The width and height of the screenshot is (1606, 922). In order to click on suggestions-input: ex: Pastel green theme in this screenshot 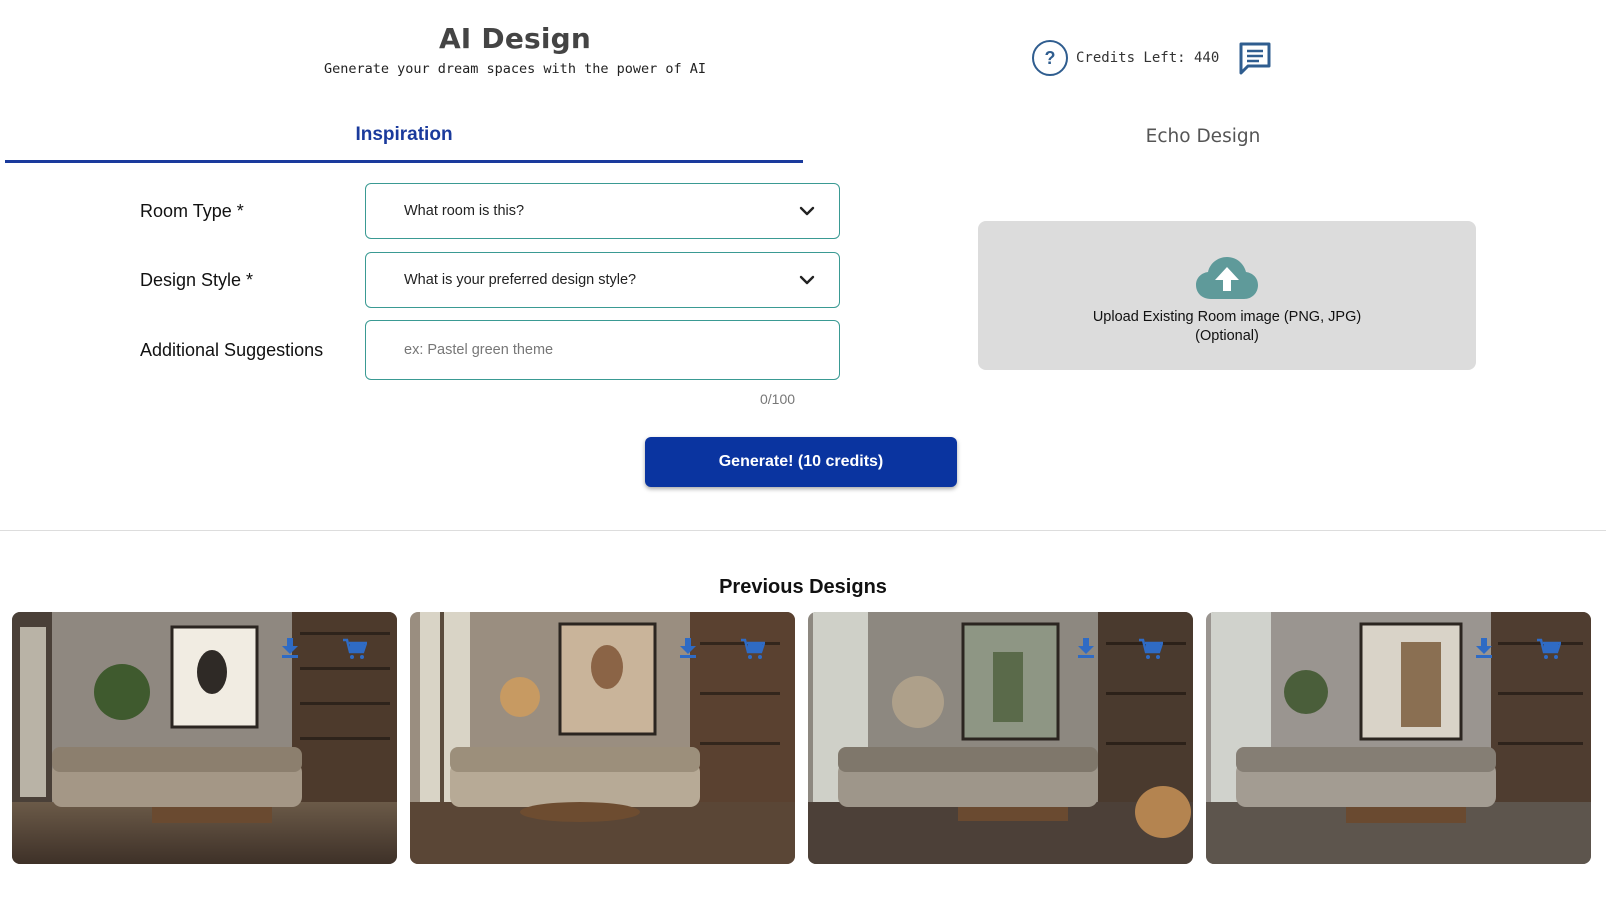, I will do `click(602, 350)`.